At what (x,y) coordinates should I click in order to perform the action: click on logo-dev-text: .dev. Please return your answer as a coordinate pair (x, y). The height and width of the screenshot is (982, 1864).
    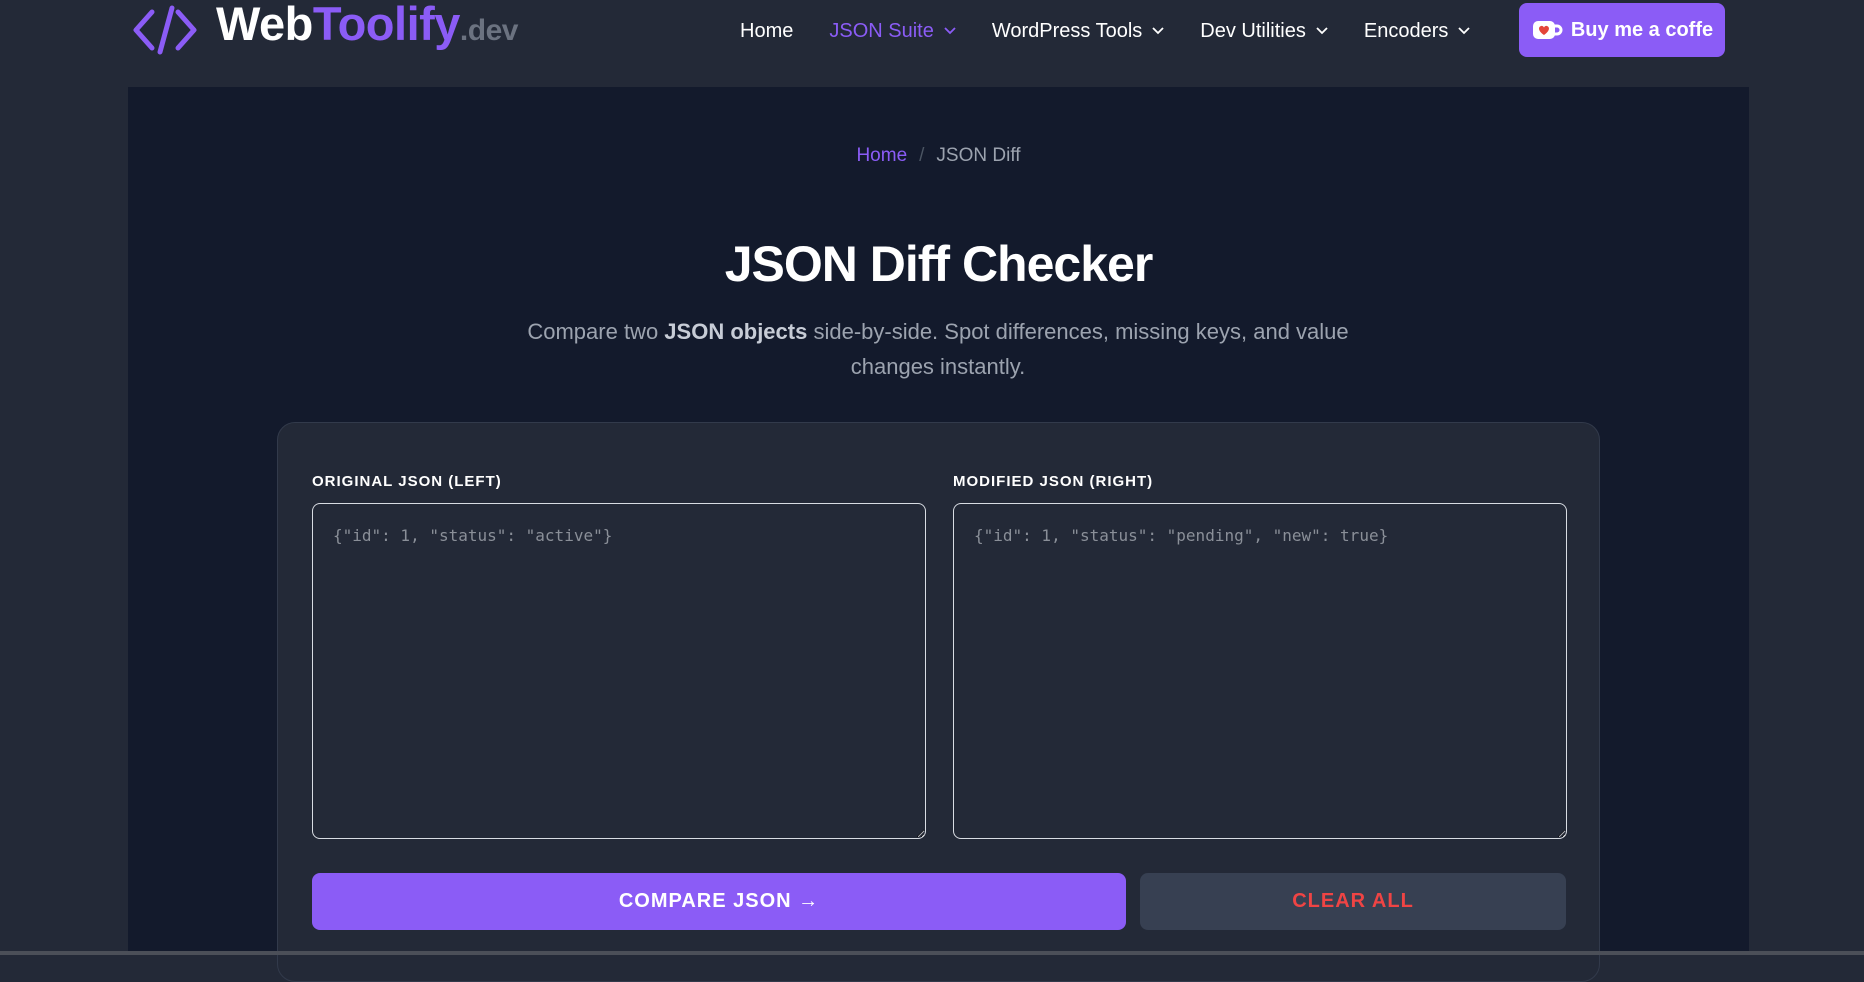
    Looking at the image, I should click on (489, 30).